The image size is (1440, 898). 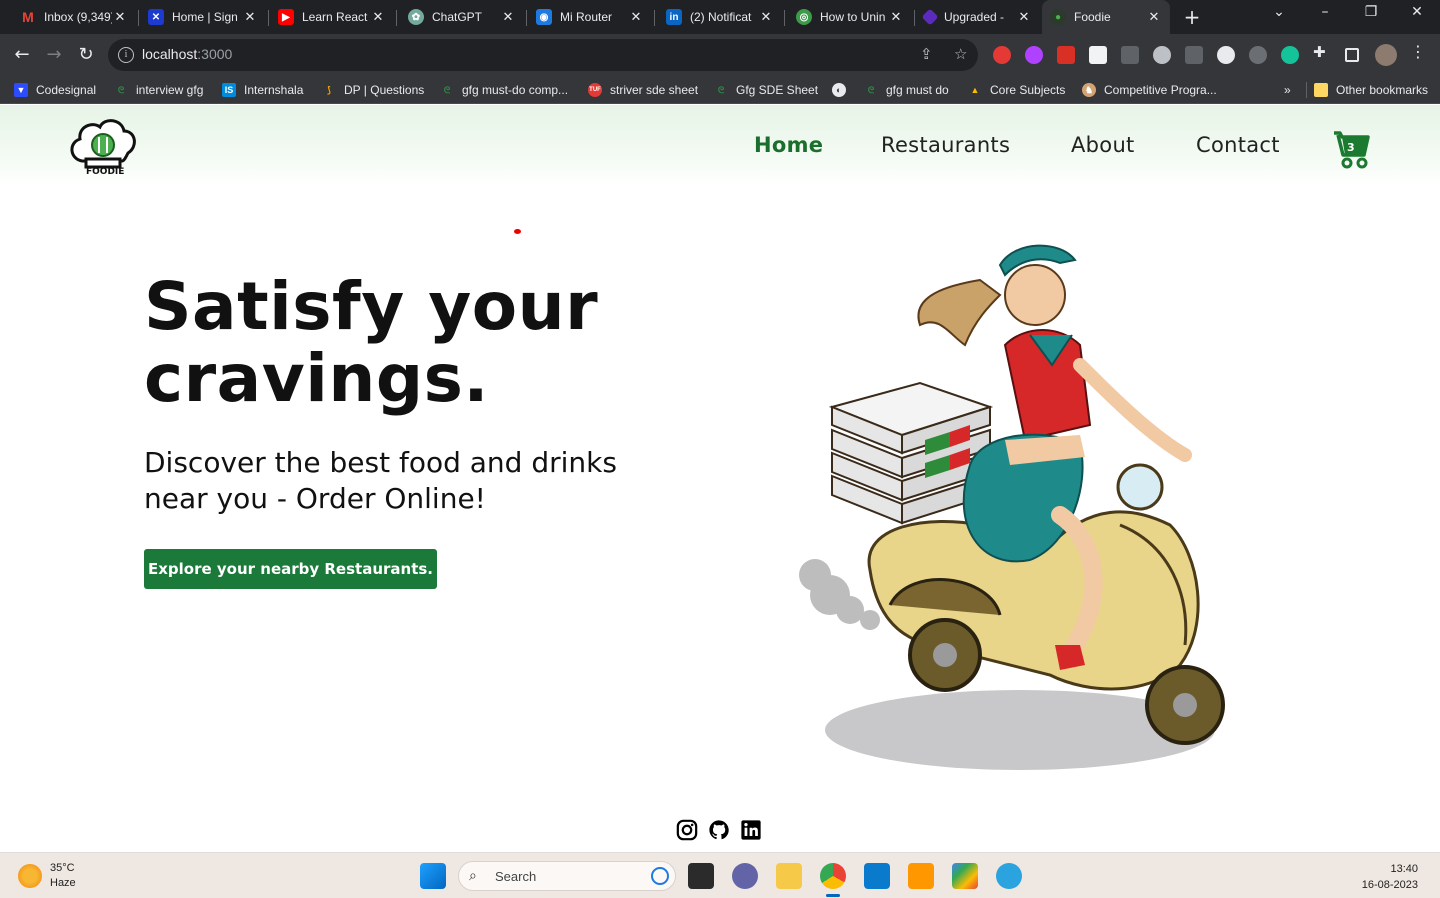 I want to click on tab-home-sign: ✕ Home | Sign ✕, so click(x=203, y=17).